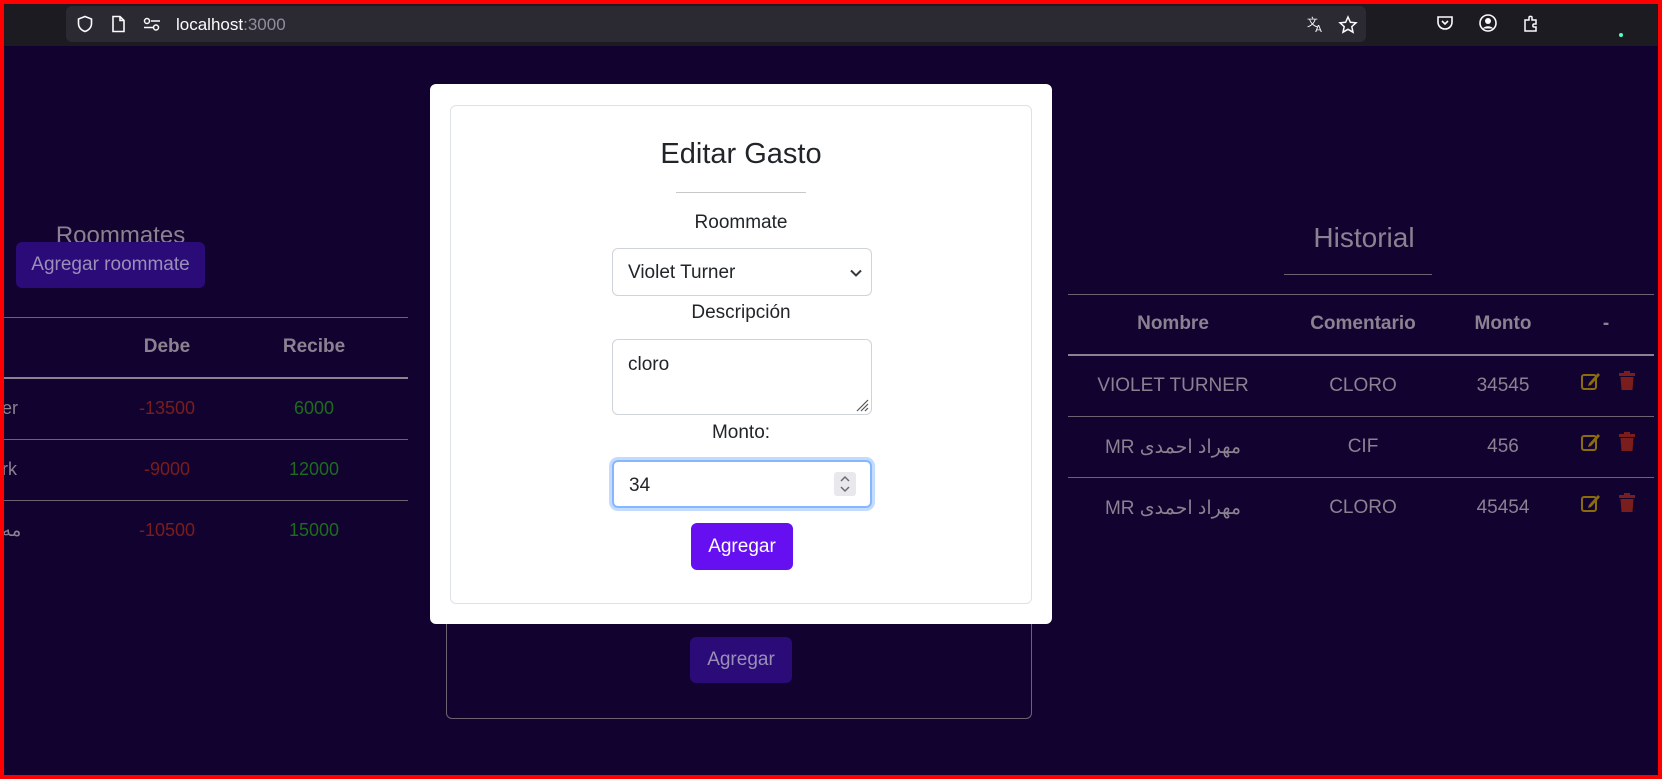 The width and height of the screenshot is (1662, 779). I want to click on description-value: cloro, so click(649, 364).